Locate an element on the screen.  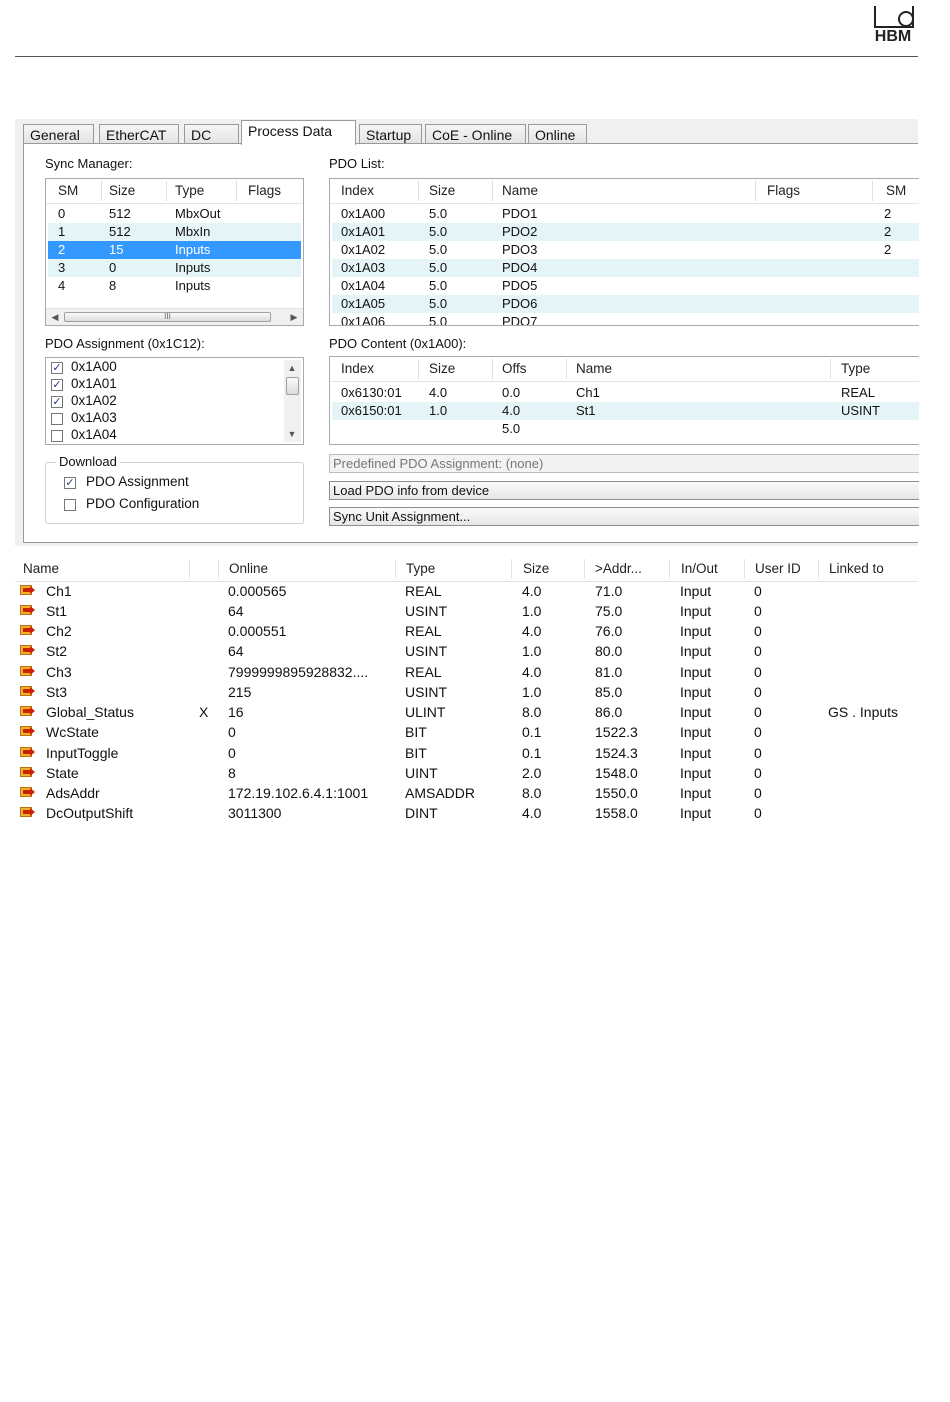
variable-row: InputToggle 0 BIT 0.1 1524.3 Input 0 is located at coordinates (466, 753).